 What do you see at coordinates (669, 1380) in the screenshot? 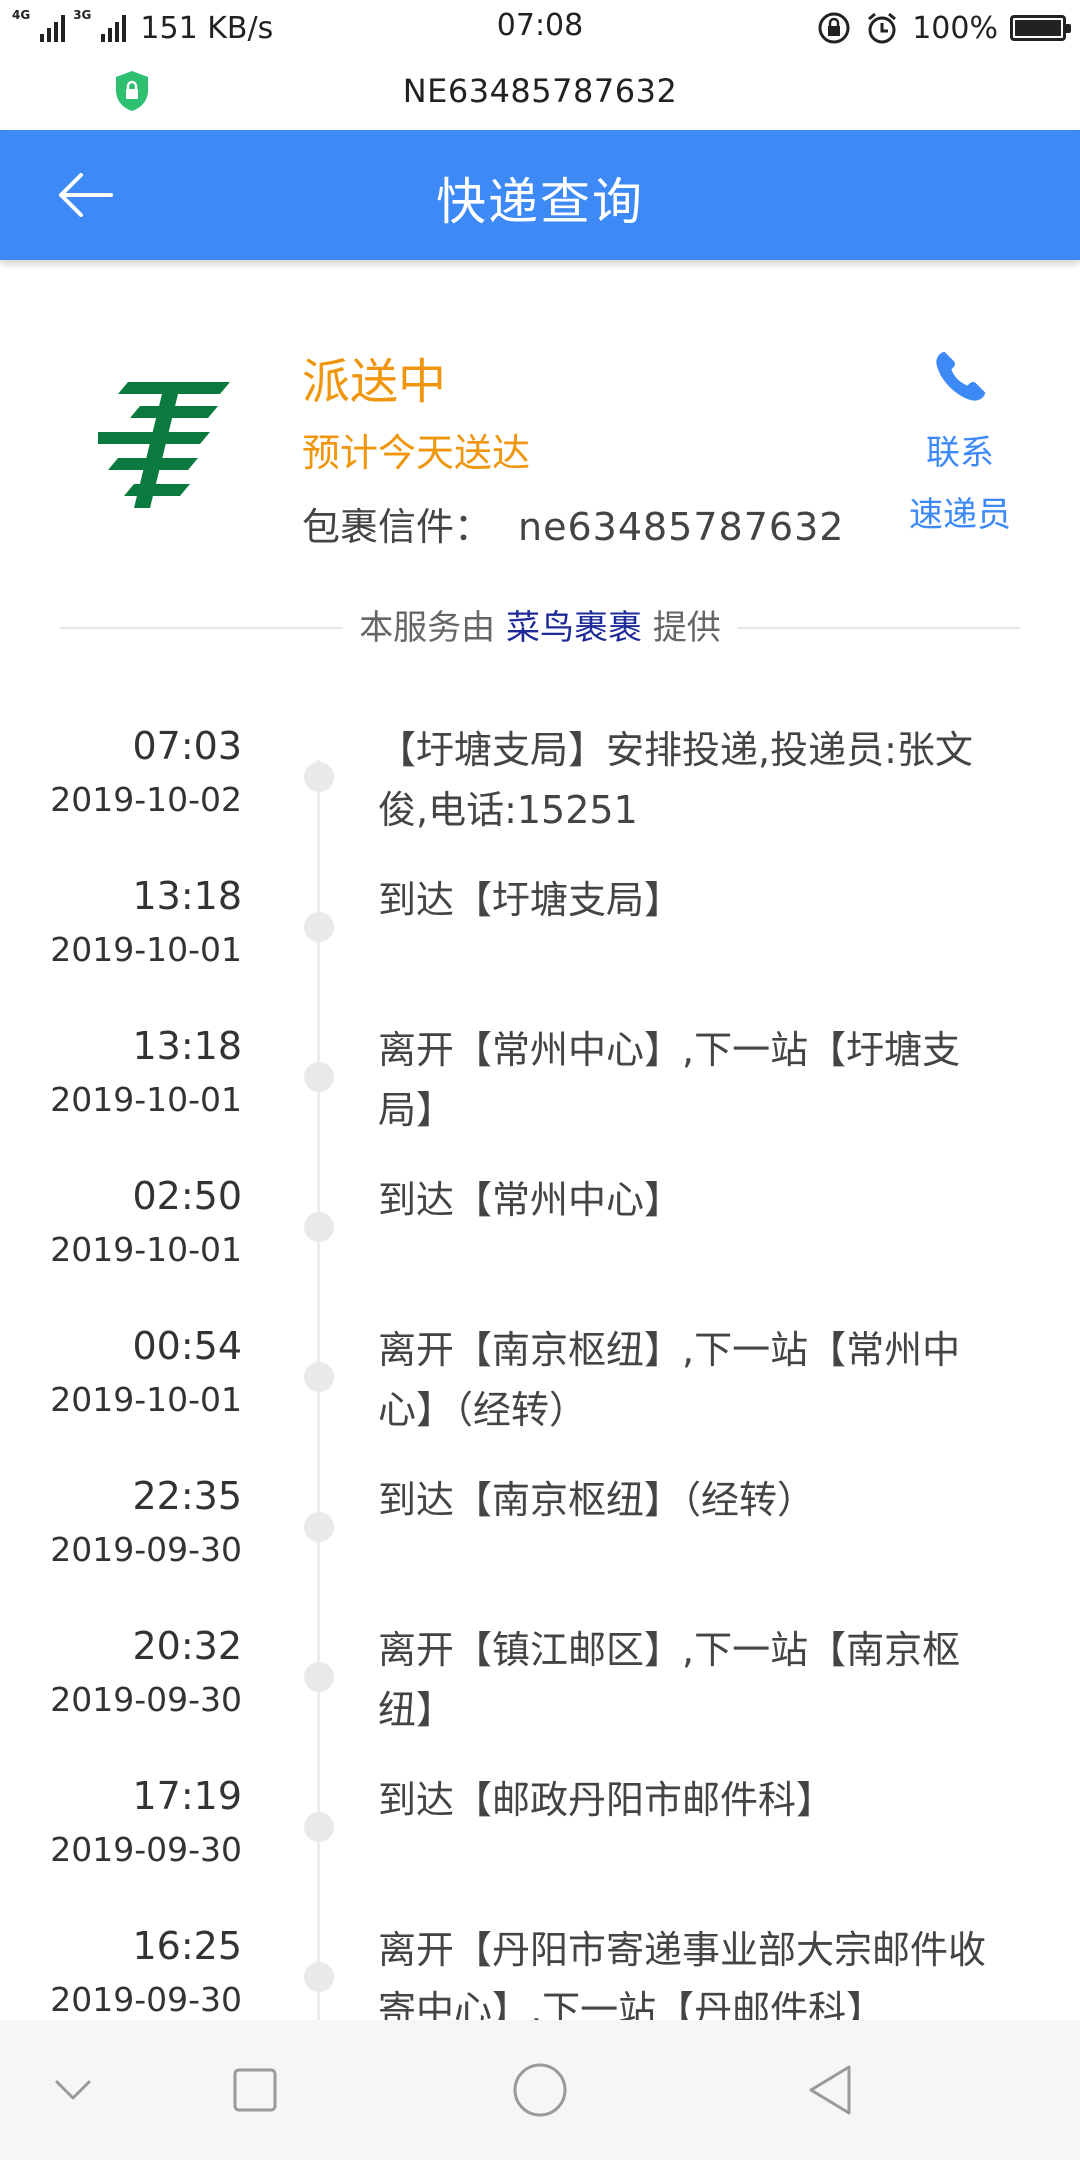
I see `event-description: 离开【南京枢纽】,下一站【常州中心】（经转）` at bounding box center [669, 1380].